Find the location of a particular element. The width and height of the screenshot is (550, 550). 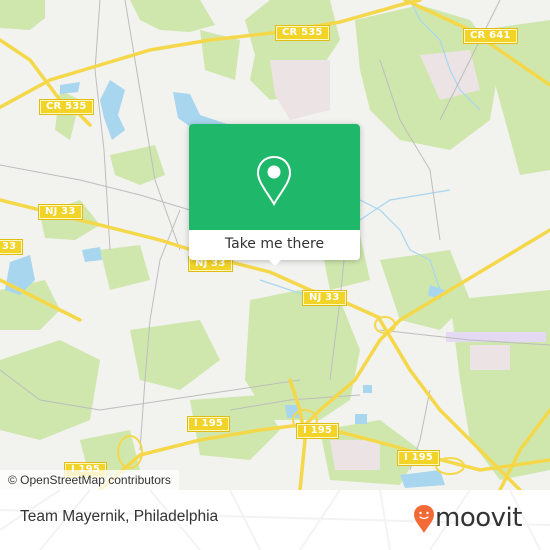

location-popup: Take me there is located at coordinates (274, 195).